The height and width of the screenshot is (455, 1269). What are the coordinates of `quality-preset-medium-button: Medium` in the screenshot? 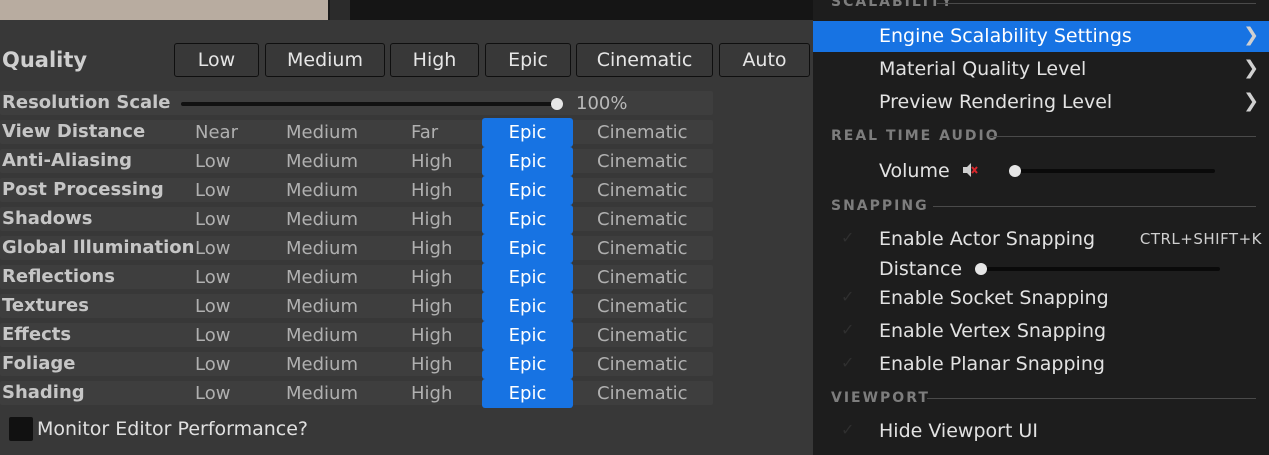 It's located at (325, 60).